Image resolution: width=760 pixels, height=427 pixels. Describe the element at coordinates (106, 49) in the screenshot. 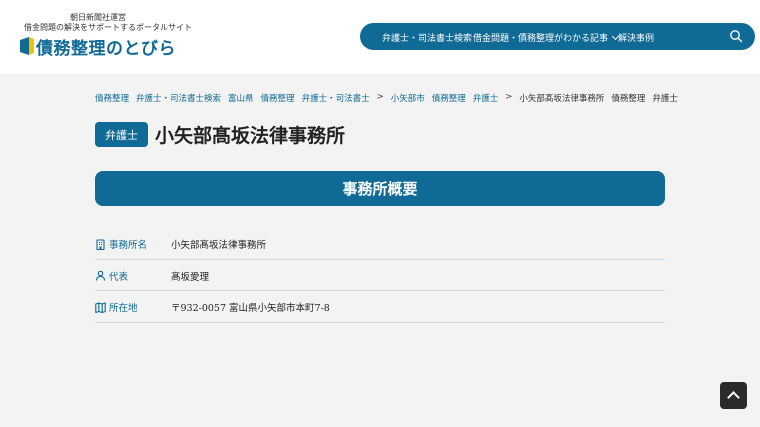

I see `logo-title: 債務整理のとびら` at that location.